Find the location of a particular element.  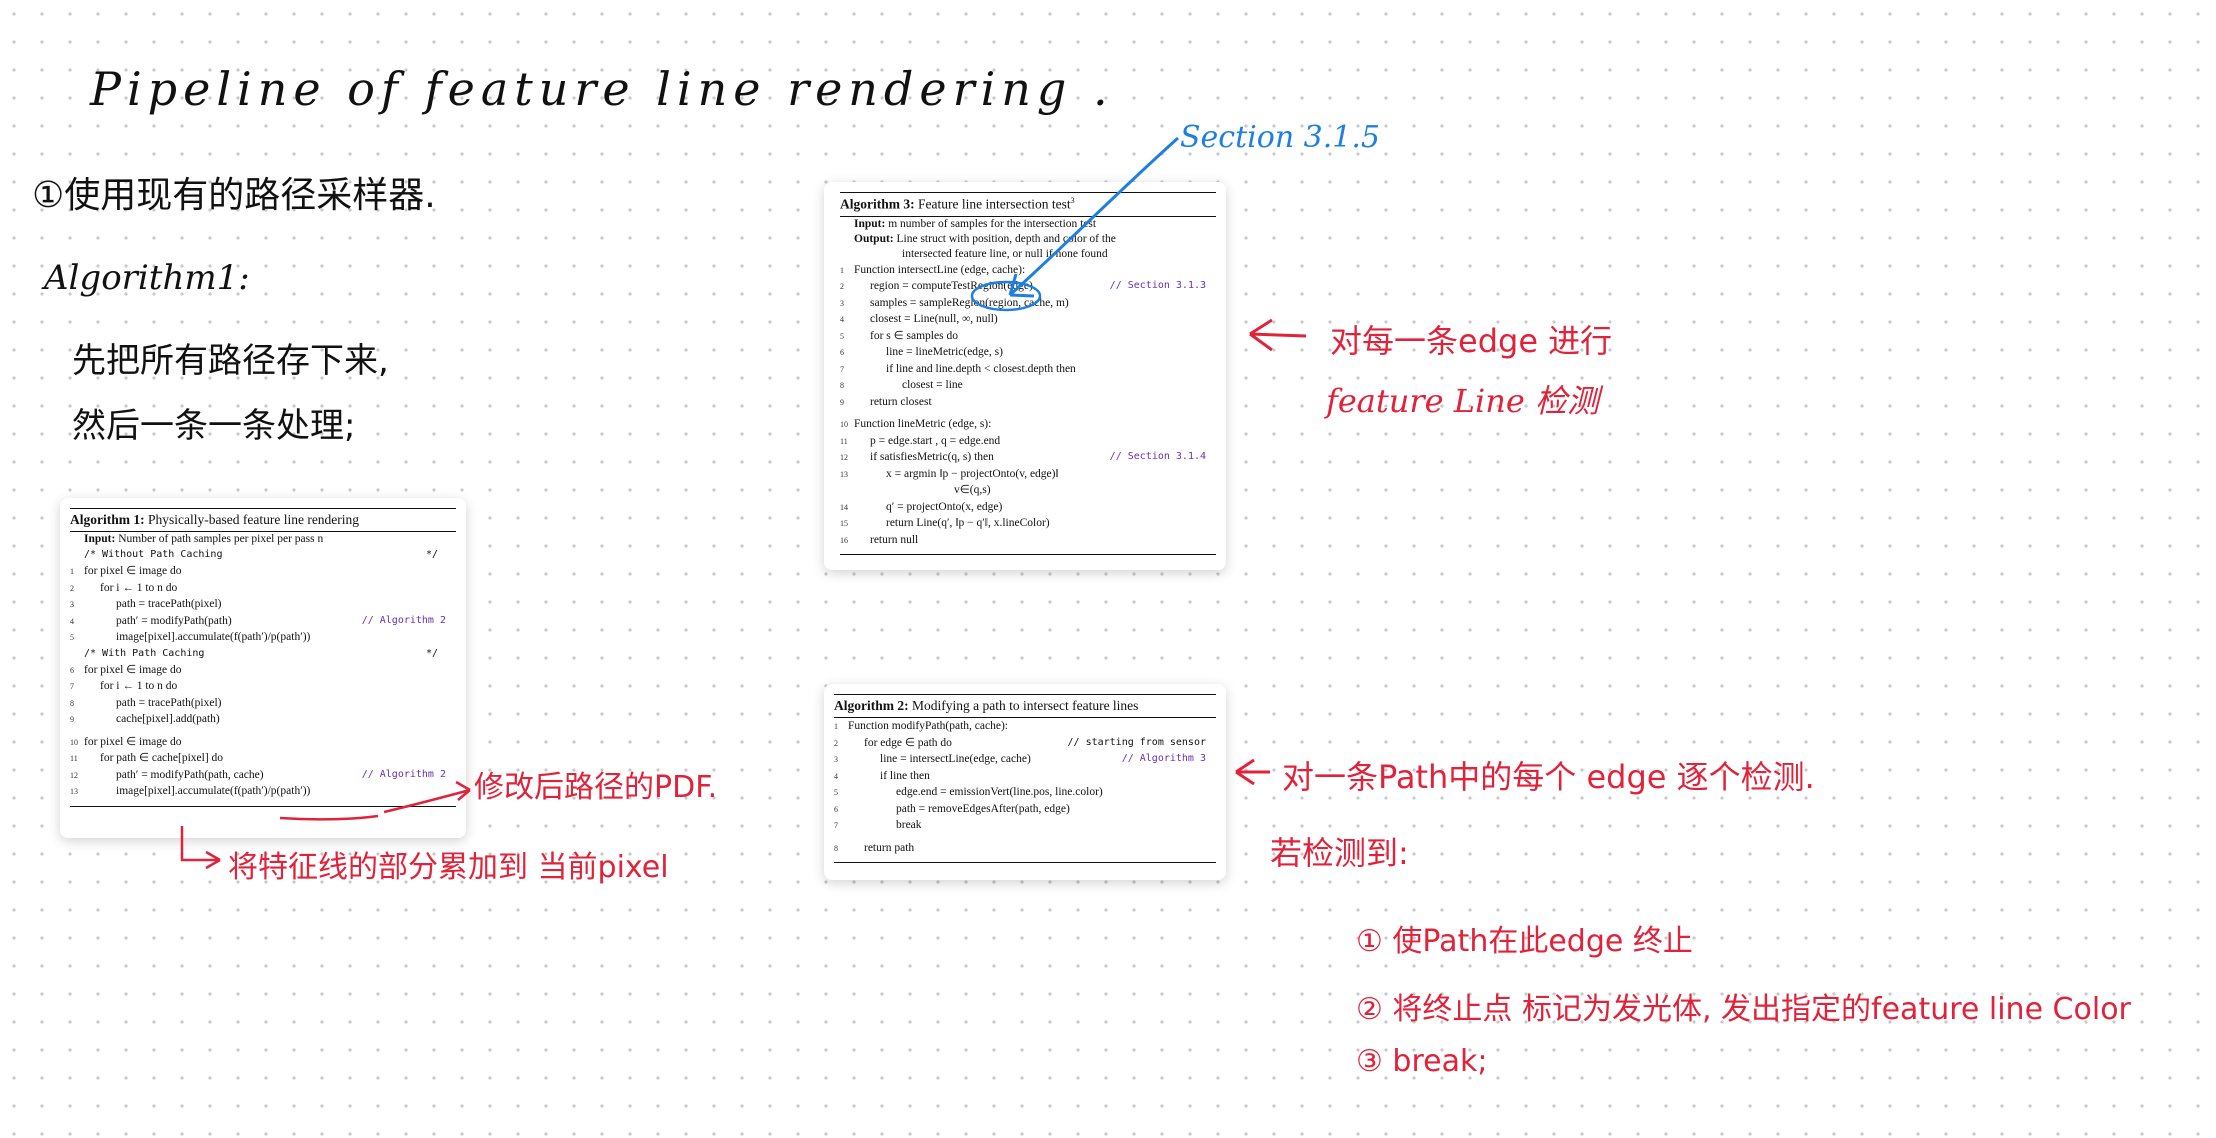

code-text: p = edge.start , q = edge.end is located at coordinates (935, 440).